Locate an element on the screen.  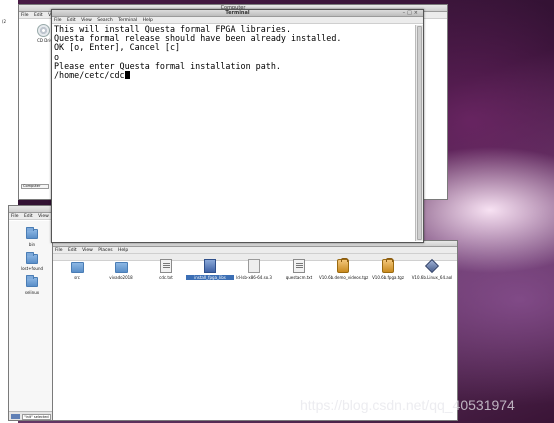
terminal-menubar: File Edit View Search Terminal Help is located at coordinates (237, 20).